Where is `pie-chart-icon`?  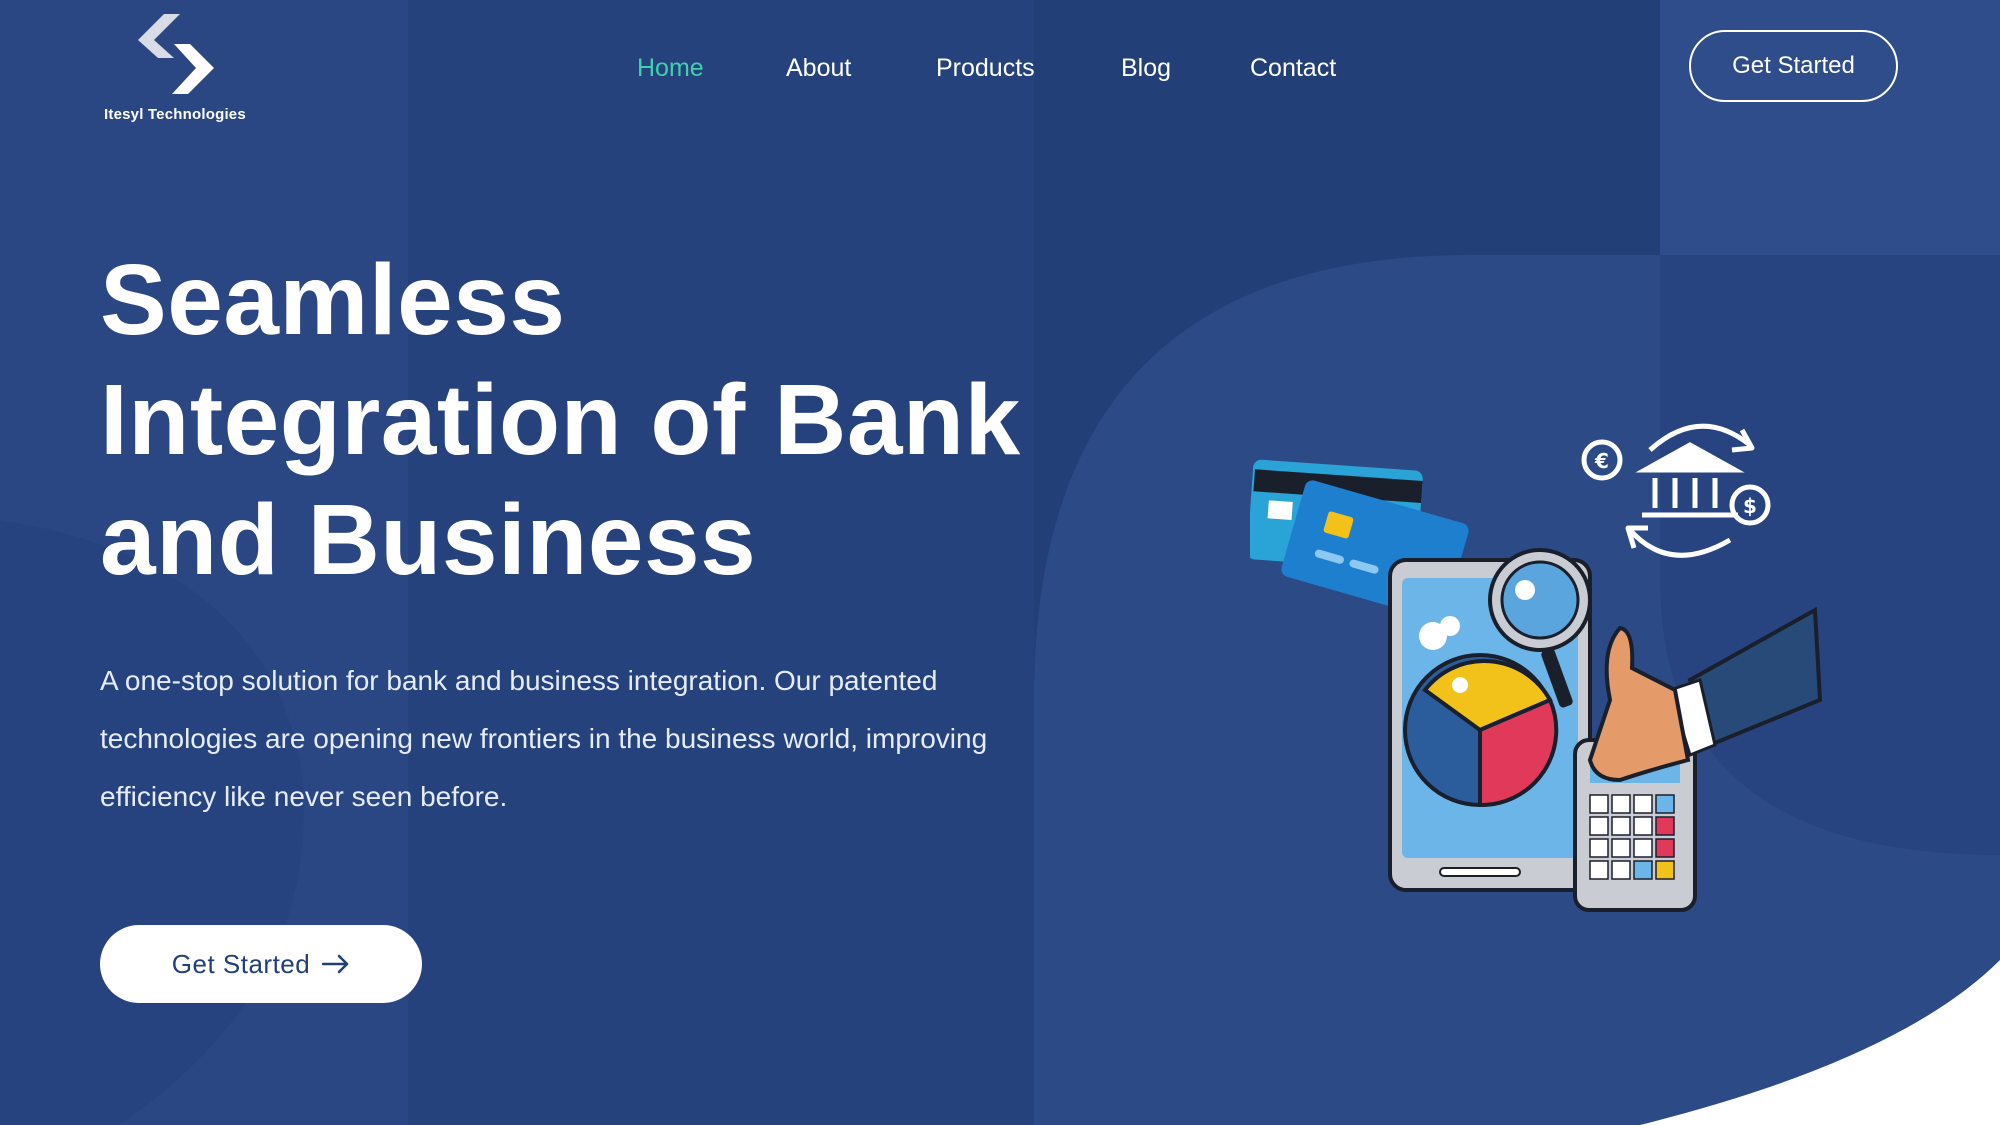 pie-chart-icon is located at coordinates (1481, 730).